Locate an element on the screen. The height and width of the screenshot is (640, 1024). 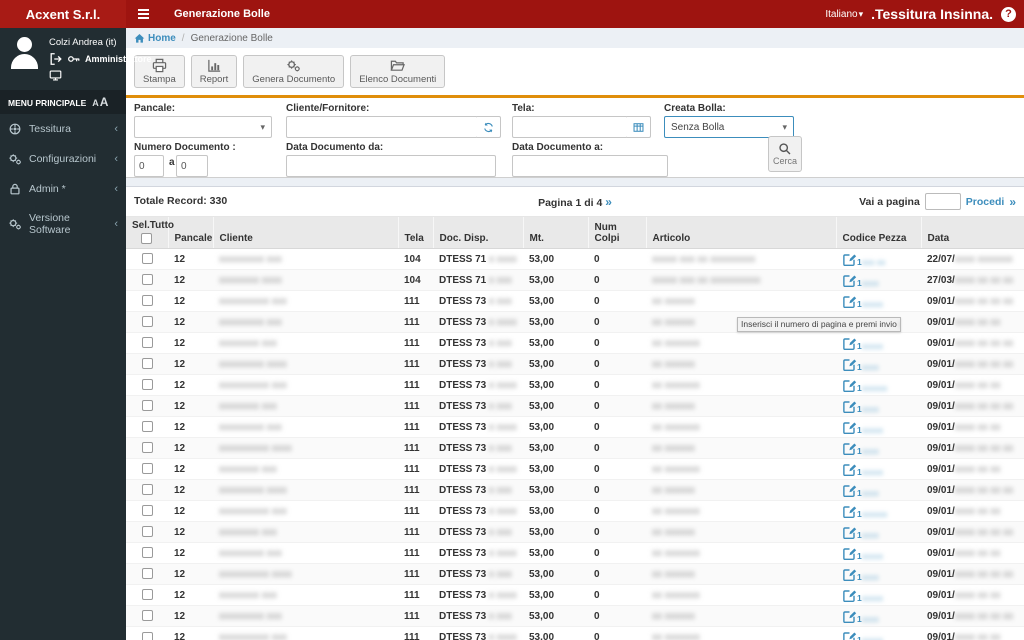
cliente-fornitore-input is located at coordinates (382, 127).